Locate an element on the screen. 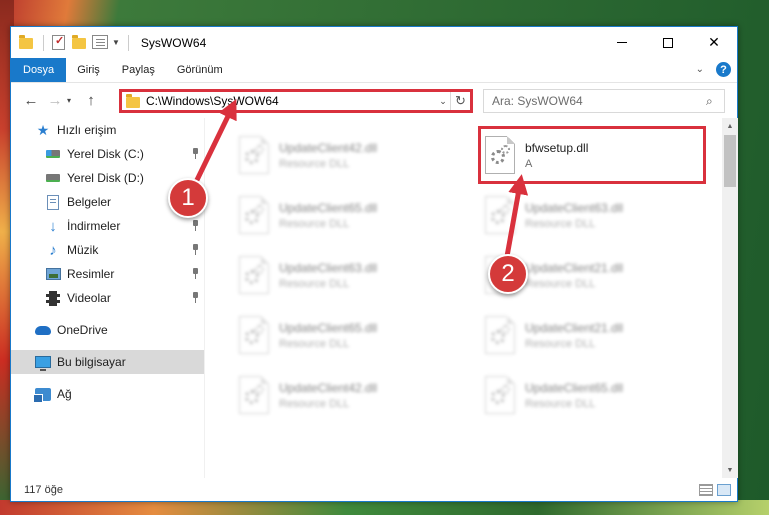  address-bar: C:\Windows\SysWOW64 ⌄ ↻ is located at coordinates (296, 101).